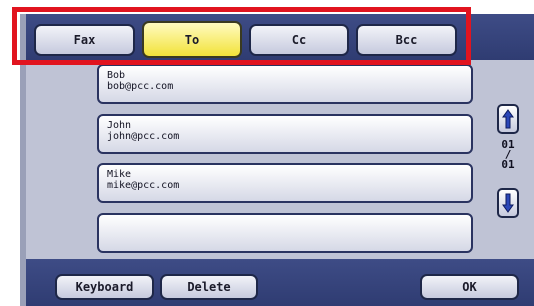  Describe the element at coordinates (508, 155) in the screenshot. I see `page-indicator: 01 / 01` at that location.